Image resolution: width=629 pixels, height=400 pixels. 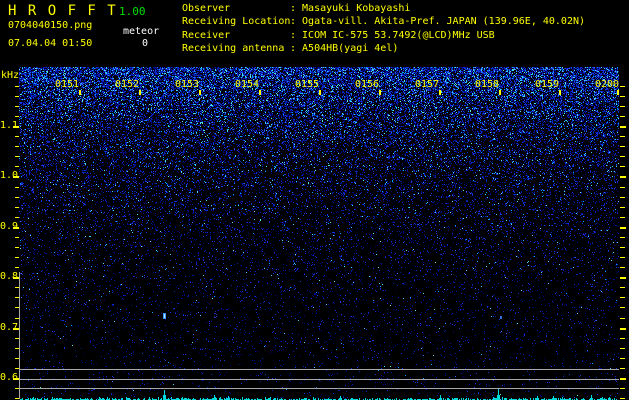 What do you see at coordinates (63, 11) in the screenshot?
I see `app-title: H R O F F T` at bounding box center [63, 11].